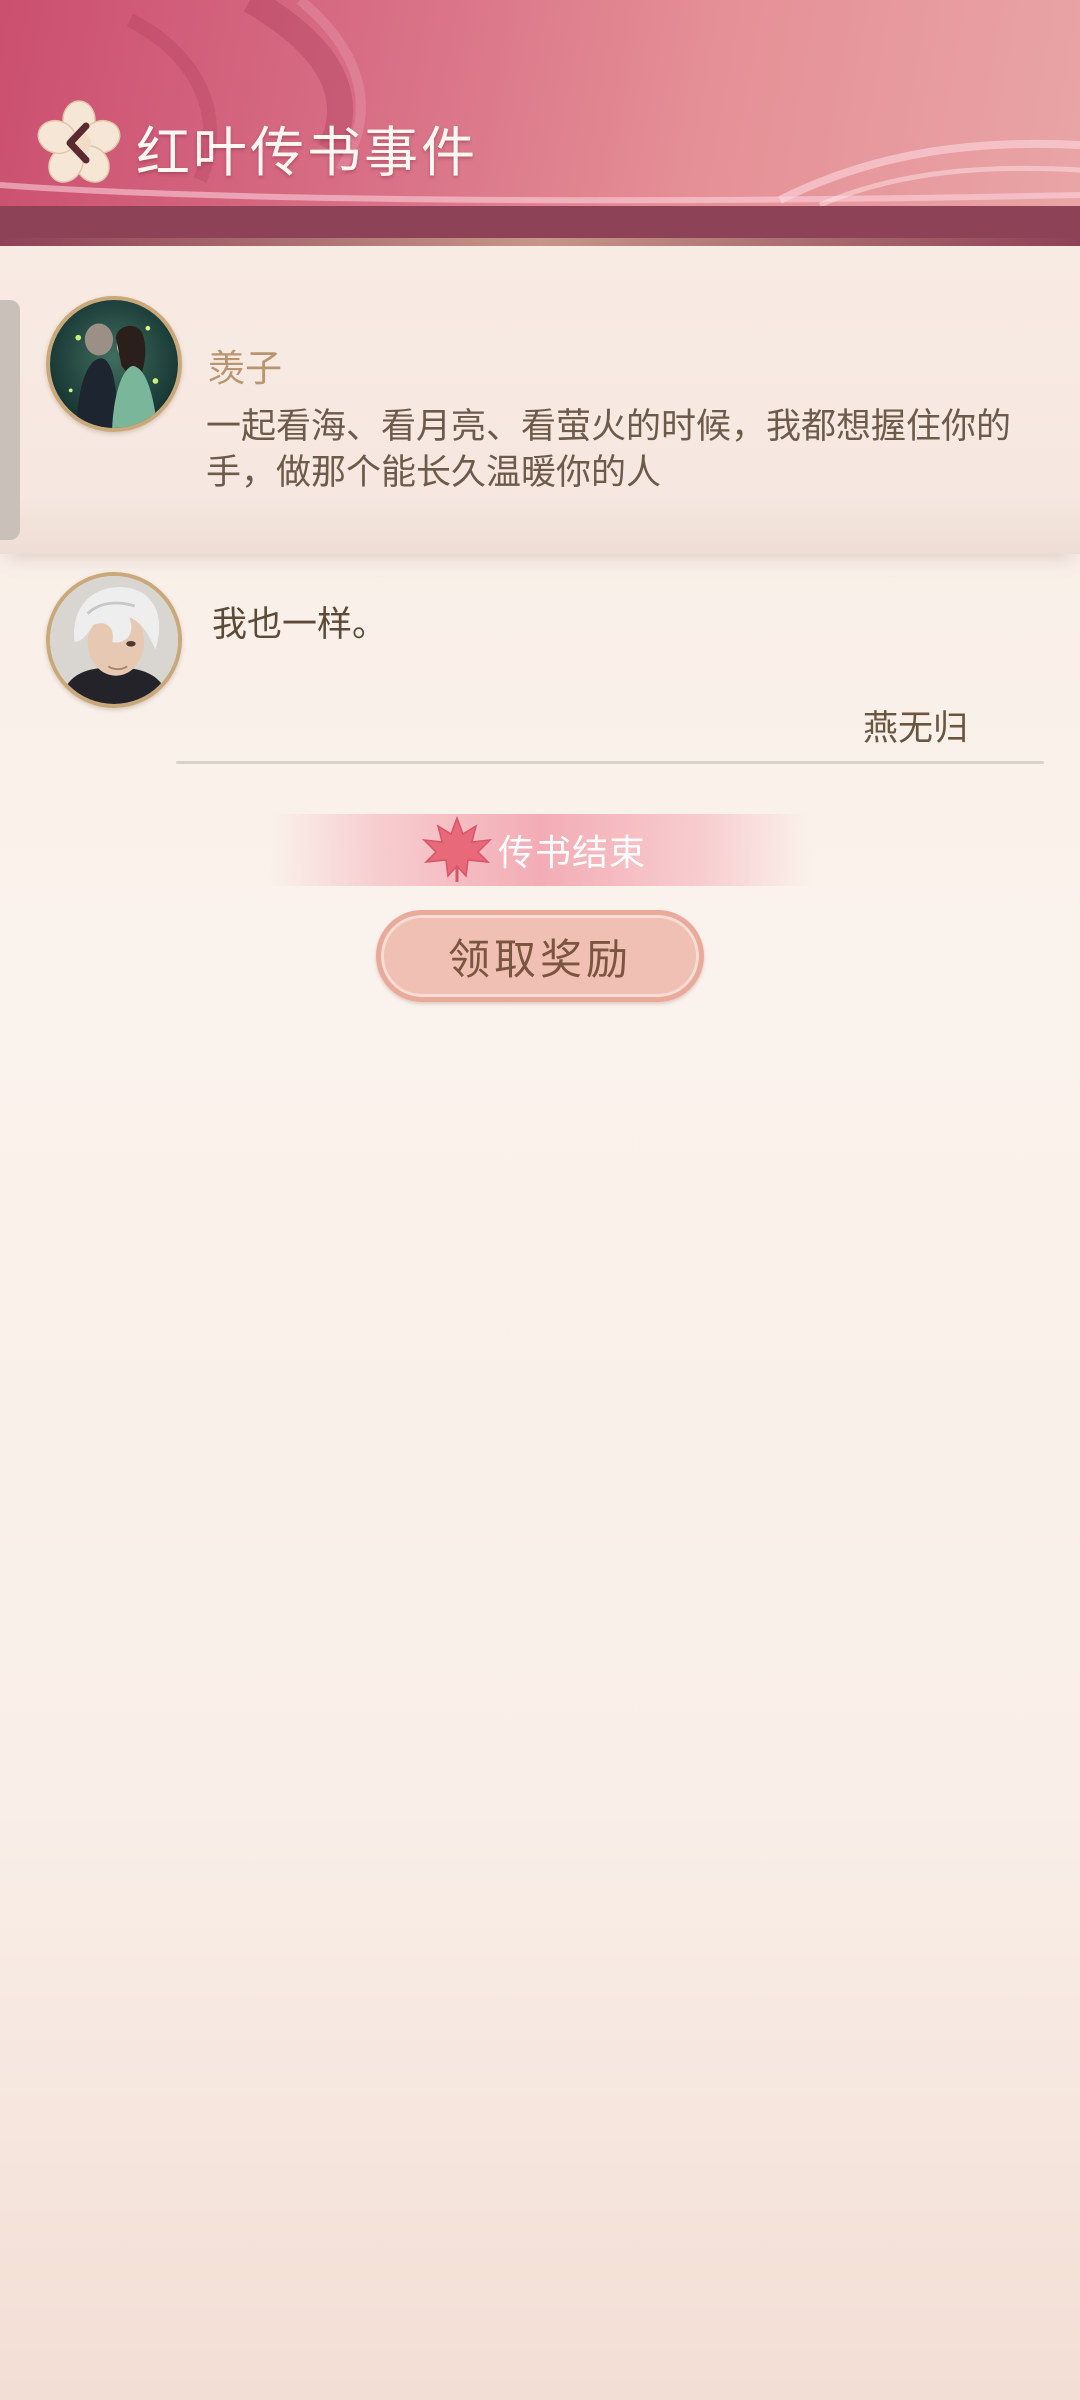  I want to click on claim-reward-button: 领取奖励, so click(540, 956).